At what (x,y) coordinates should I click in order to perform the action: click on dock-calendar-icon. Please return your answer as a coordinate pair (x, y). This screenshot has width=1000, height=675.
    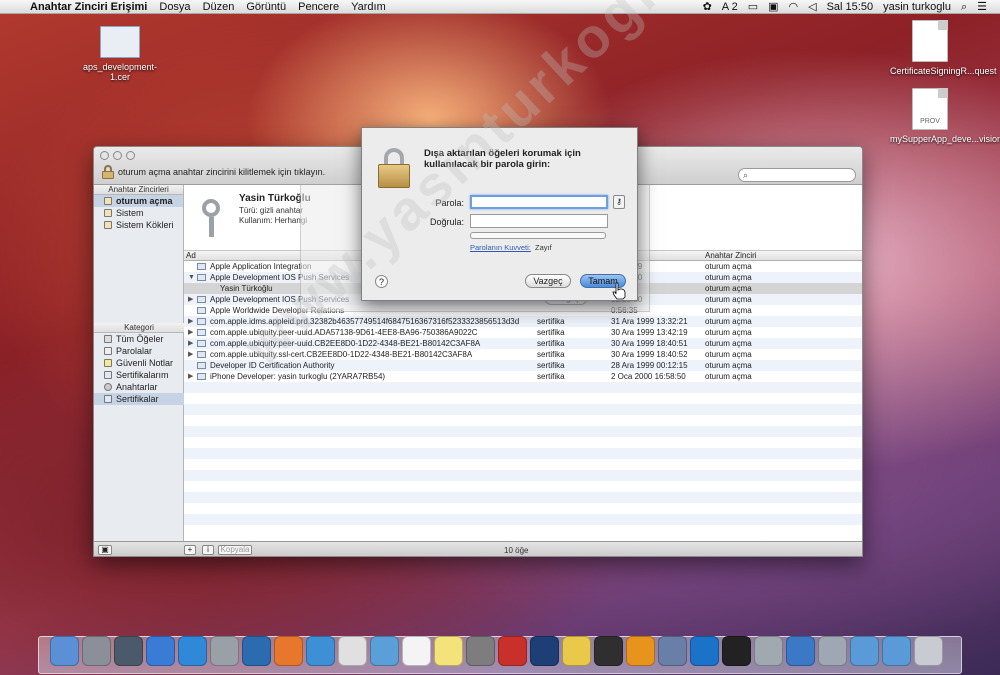
    Looking at the image, I should click on (416, 651).